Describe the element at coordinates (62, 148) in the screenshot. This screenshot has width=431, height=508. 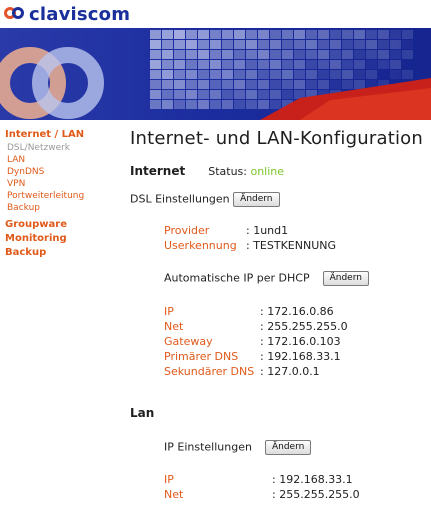
I see `sidebar-item-dsl-netzwerk: DSL/Netzwerk` at that location.